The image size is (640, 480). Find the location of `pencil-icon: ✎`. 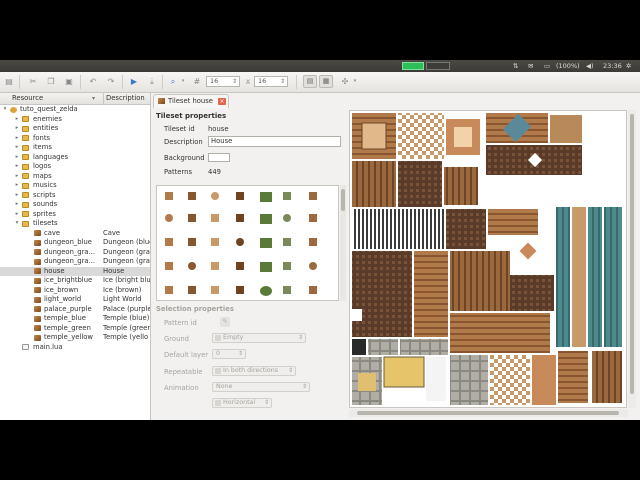

pencil-icon: ✎ is located at coordinates (225, 322).